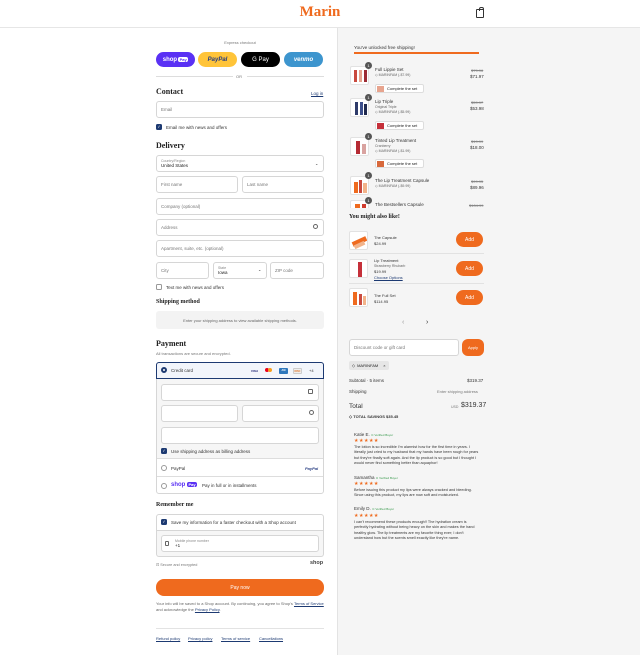 The image size is (640, 655). I want to click on shoppay-logo: shop Pay, so click(184, 484).